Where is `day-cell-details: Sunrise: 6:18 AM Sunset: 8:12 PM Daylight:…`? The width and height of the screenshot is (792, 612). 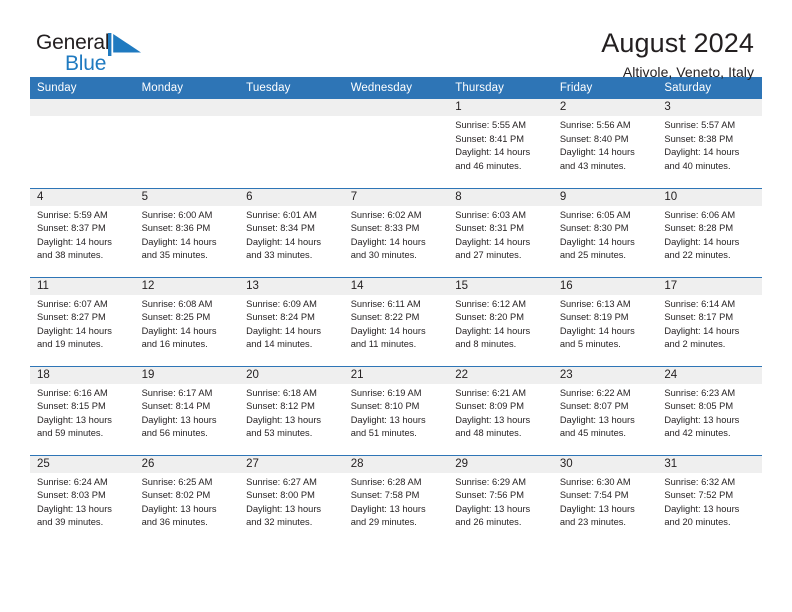
day-cell-details: Sunrise: 6:18 AM Sunset: 8:12 PM Daylight:… is located at coordinates (291, 412).